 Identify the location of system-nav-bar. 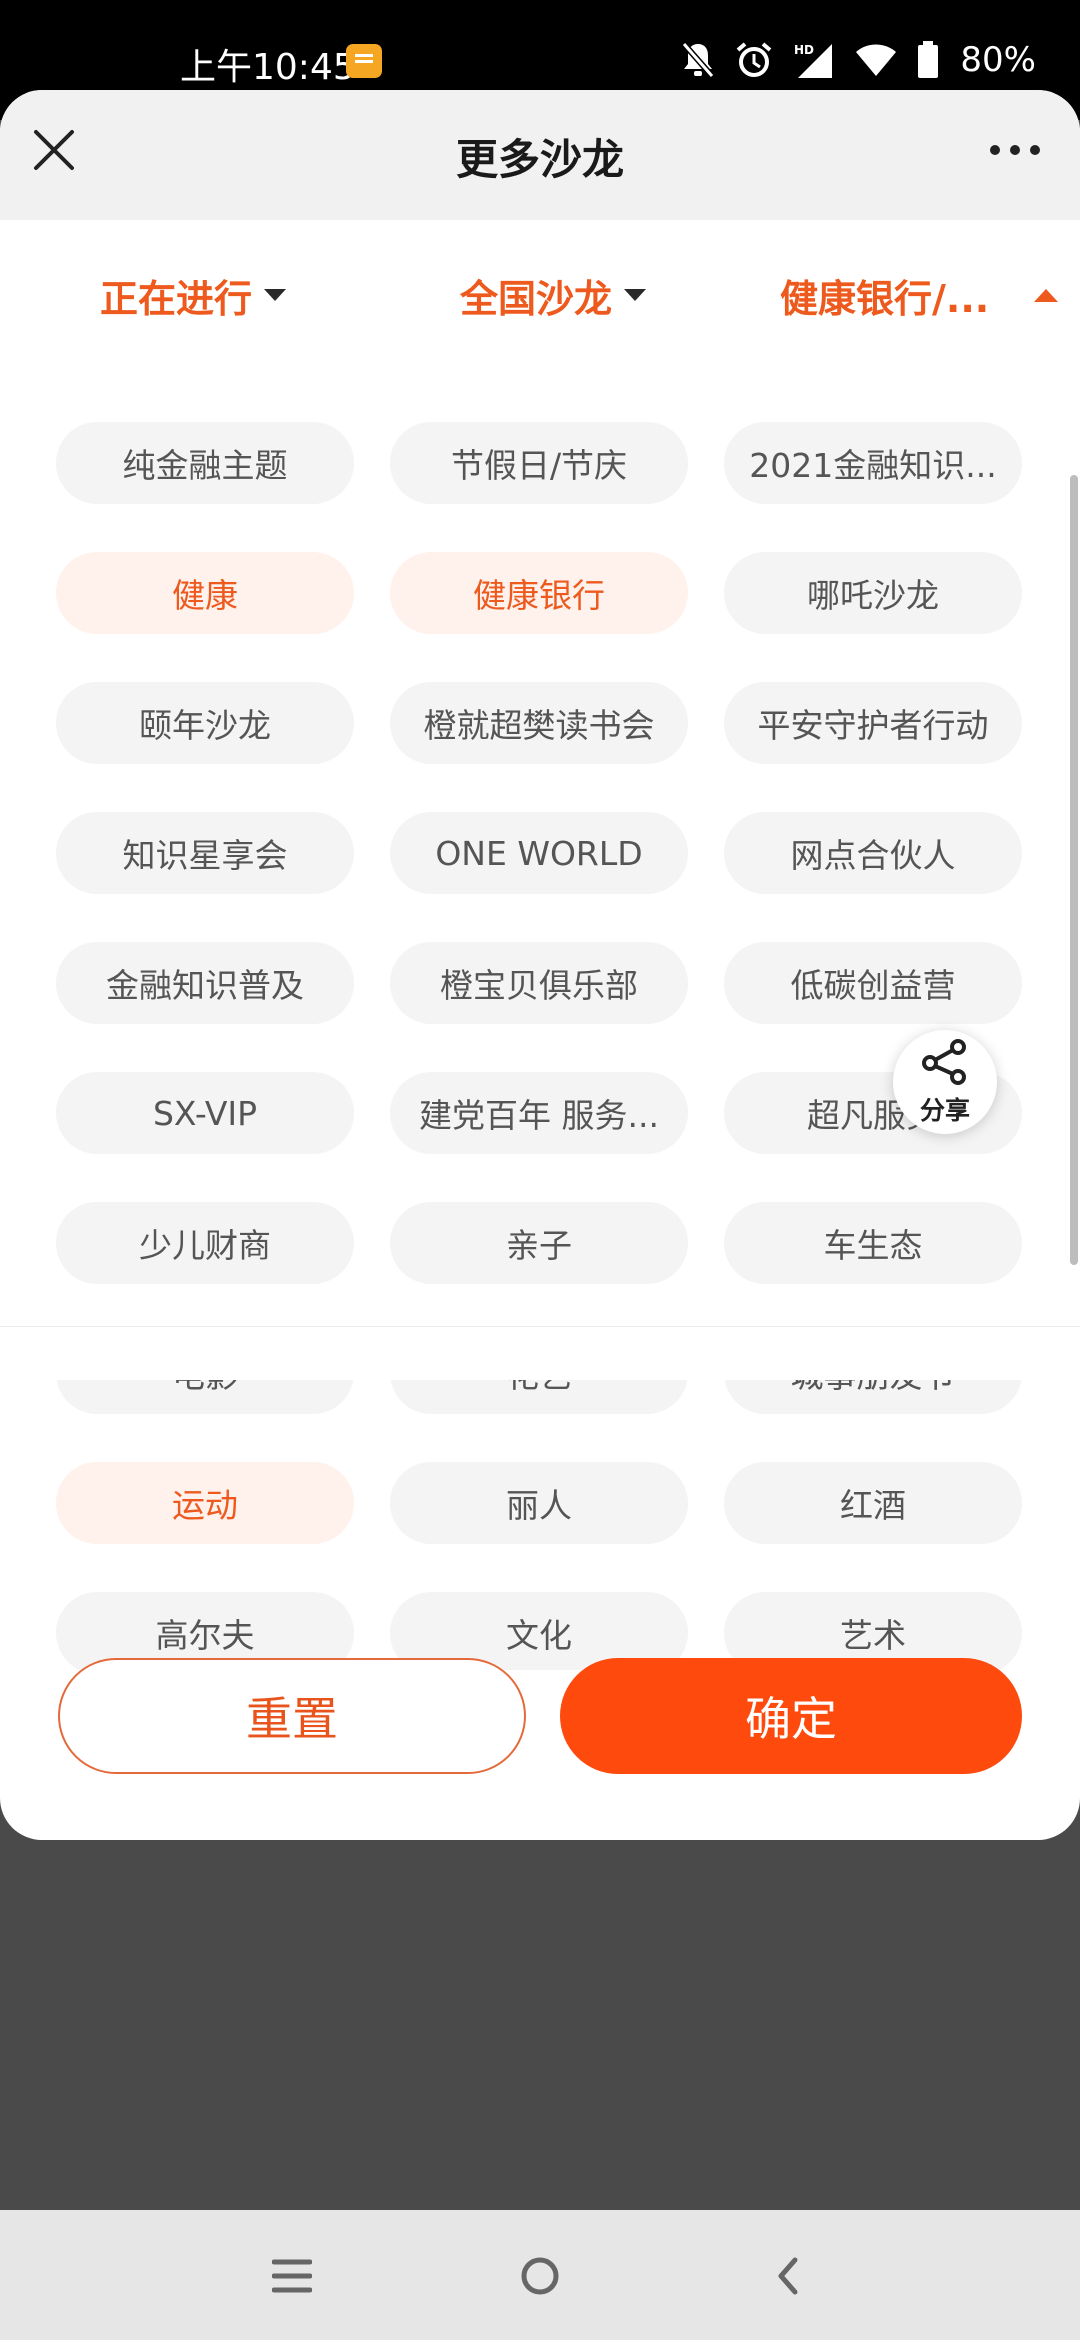
(540, 2275).